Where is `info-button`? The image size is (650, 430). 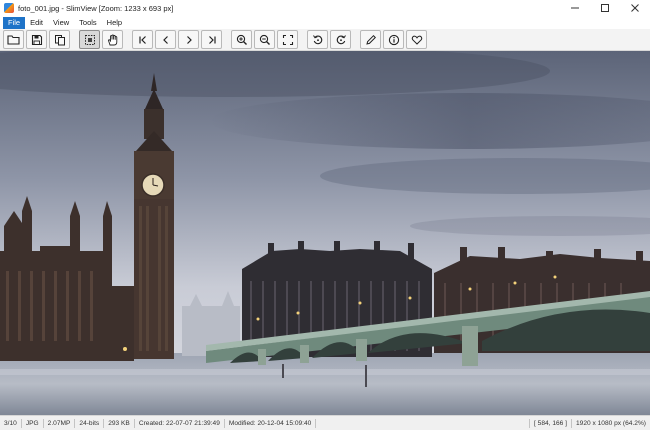 info-button is located at coordinates (393, 39).